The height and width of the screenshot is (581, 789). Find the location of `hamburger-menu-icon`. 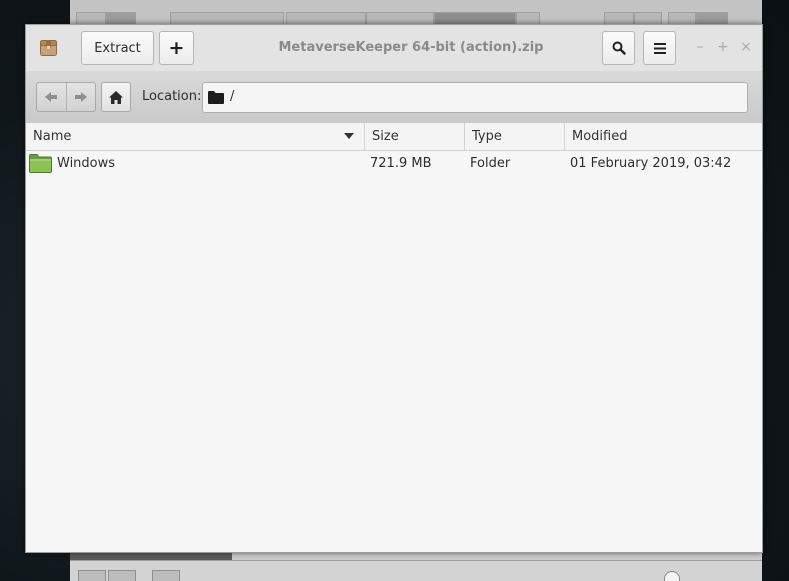

hamburger-menu-icon is located at coordinates (659, 48).